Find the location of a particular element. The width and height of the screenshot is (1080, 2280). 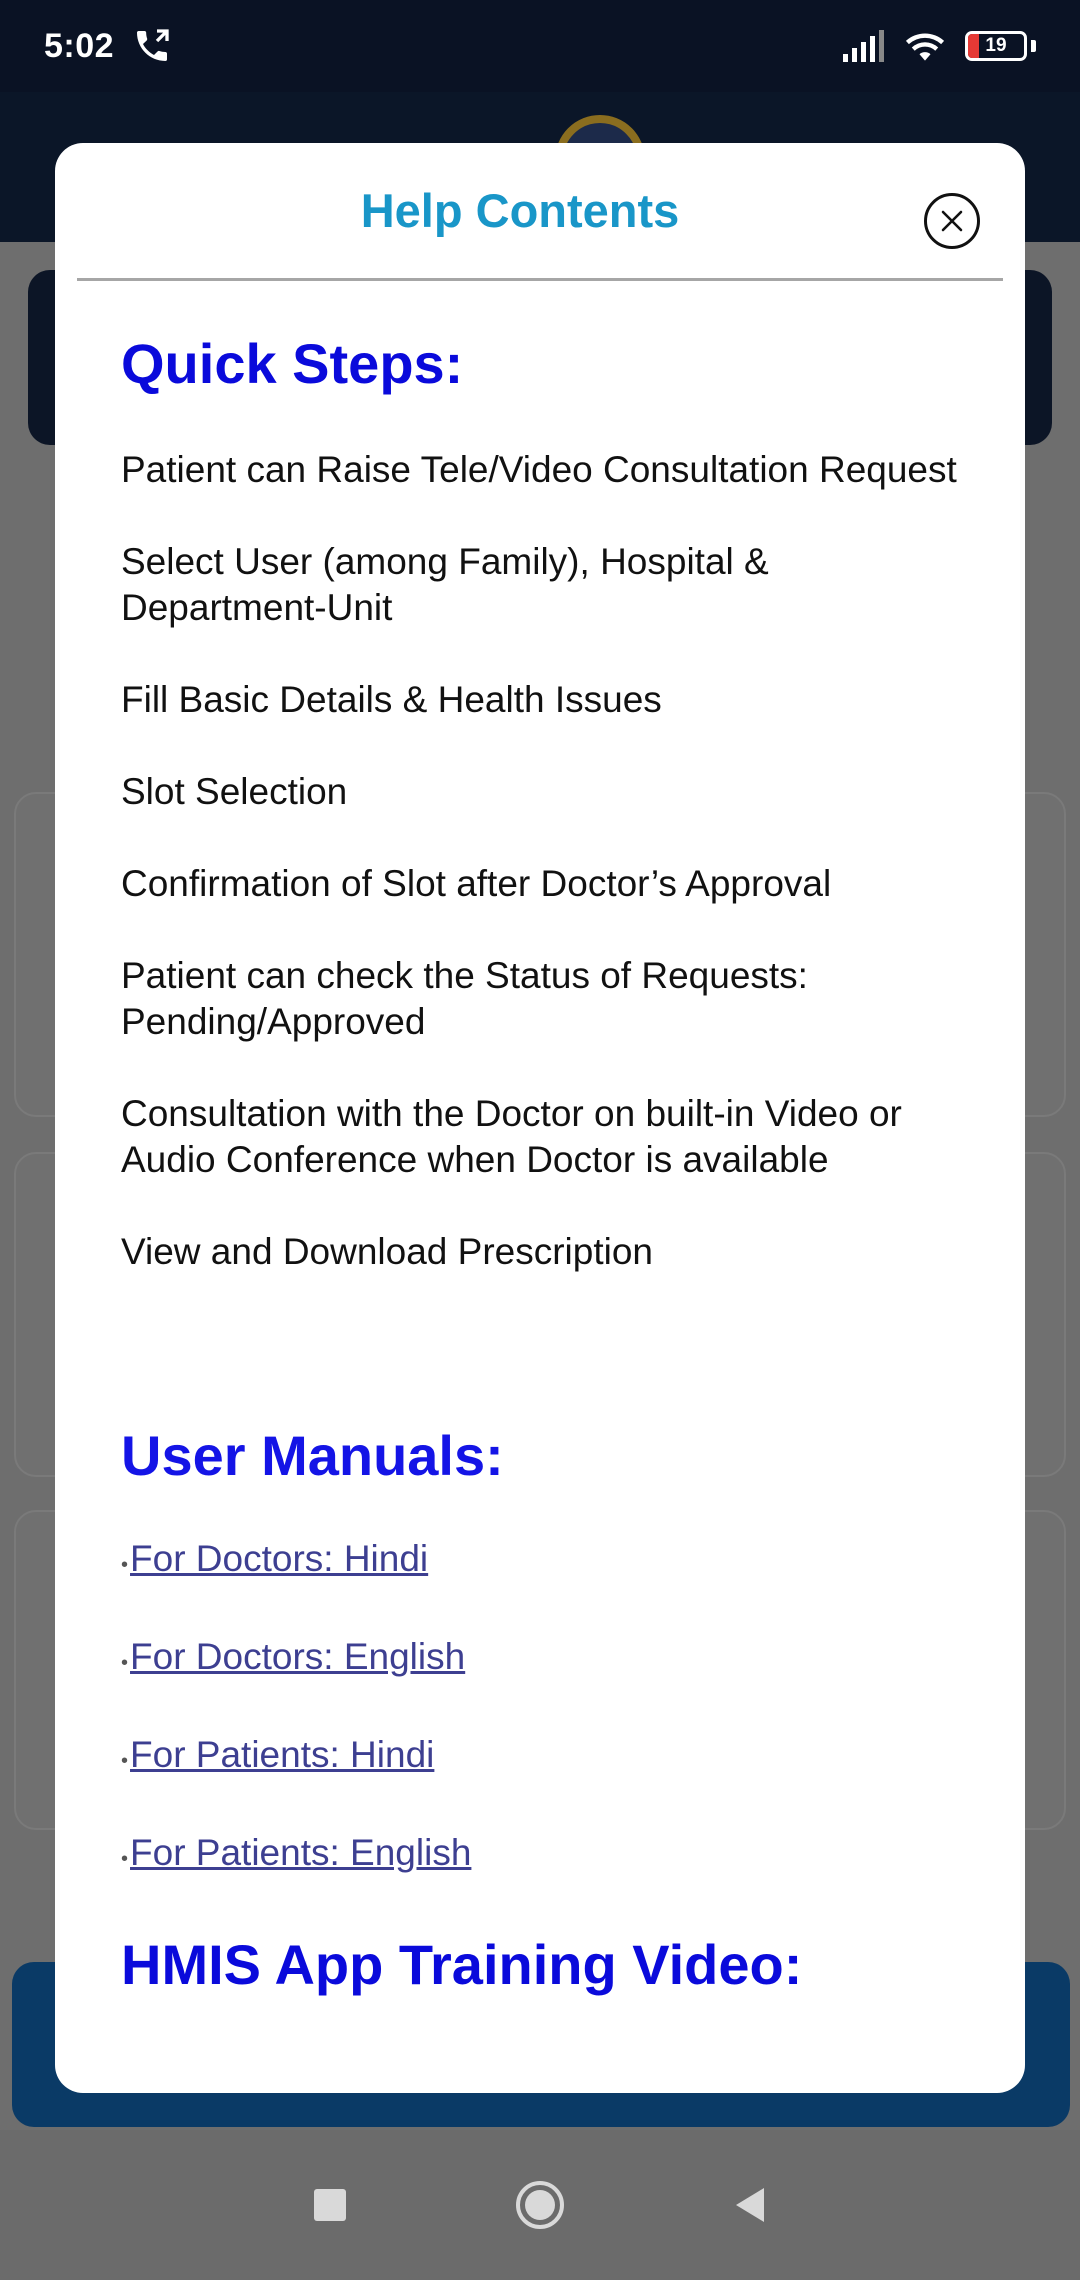

triangle-back-icon is located at coordinates (750, 2205).